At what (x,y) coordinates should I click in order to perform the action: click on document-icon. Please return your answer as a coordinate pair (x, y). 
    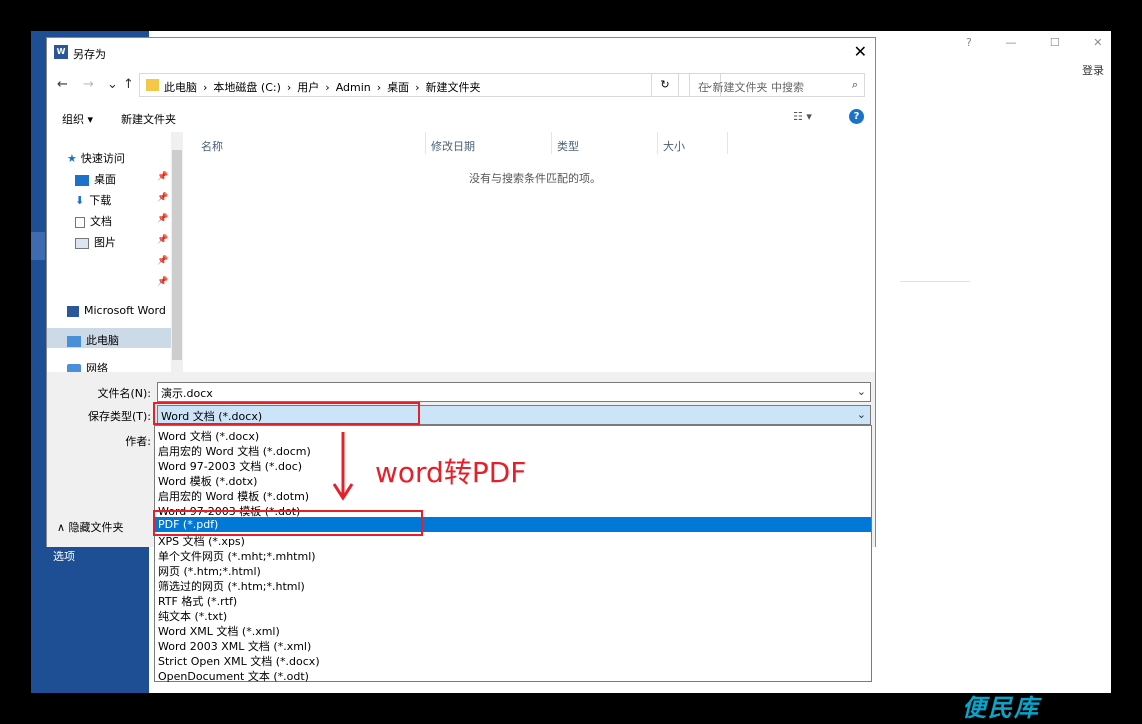
    Looking at the image, I should click on (80, 222).